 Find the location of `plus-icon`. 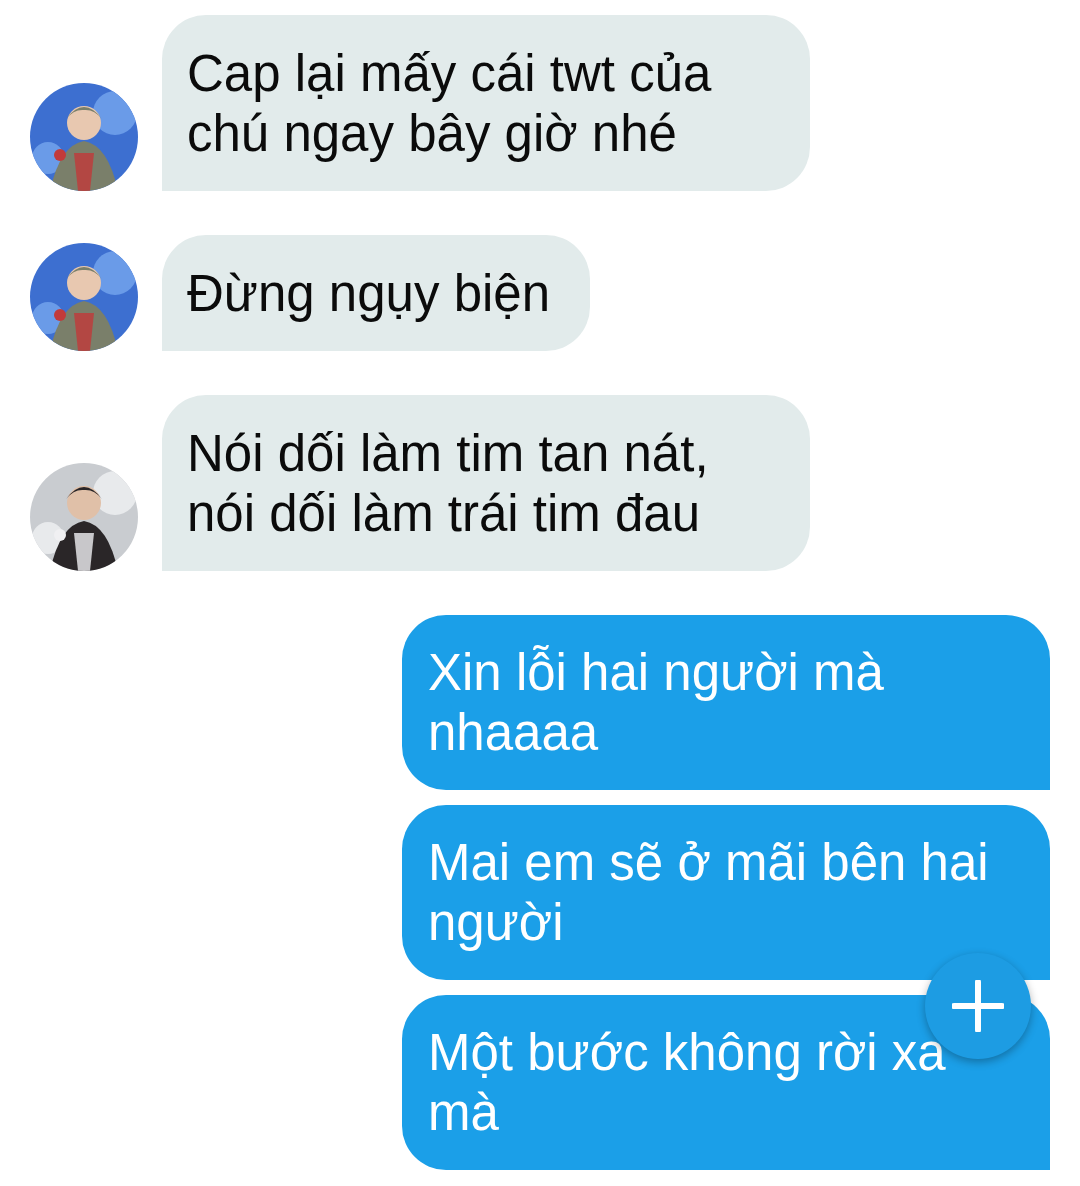

plus-icon is located at coordinates (978, 1006).